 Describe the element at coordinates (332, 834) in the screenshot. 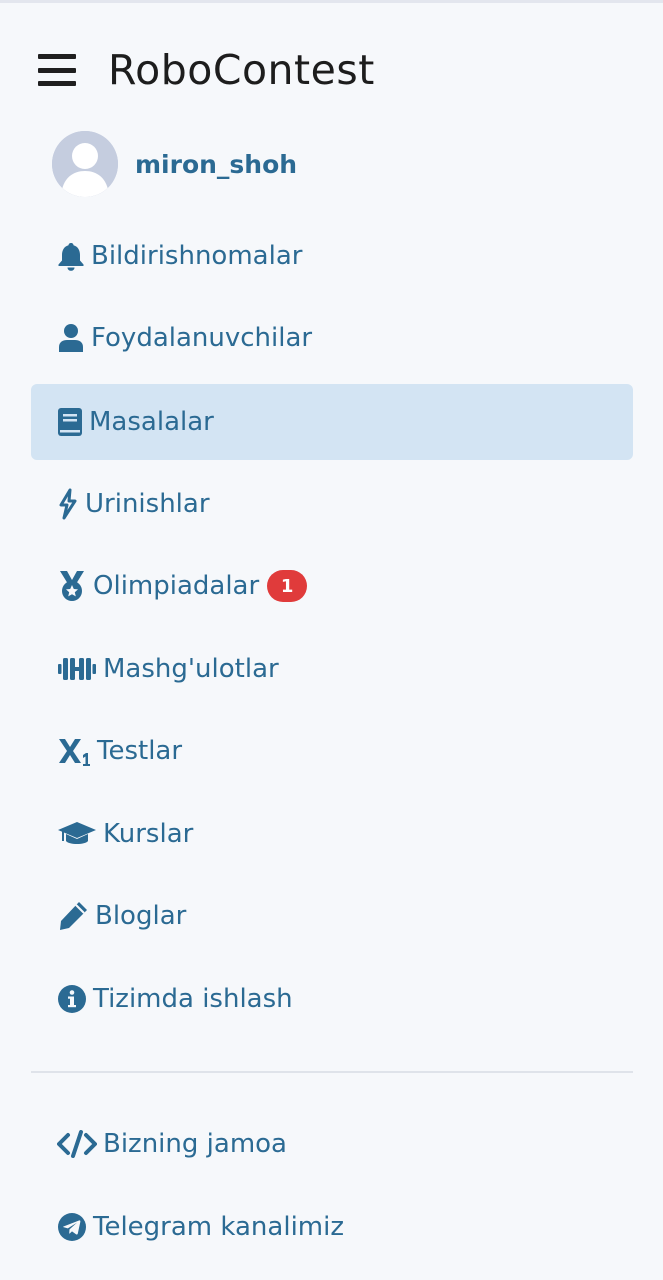

I see `nav-item-kurslar: Kurslar` at that location.